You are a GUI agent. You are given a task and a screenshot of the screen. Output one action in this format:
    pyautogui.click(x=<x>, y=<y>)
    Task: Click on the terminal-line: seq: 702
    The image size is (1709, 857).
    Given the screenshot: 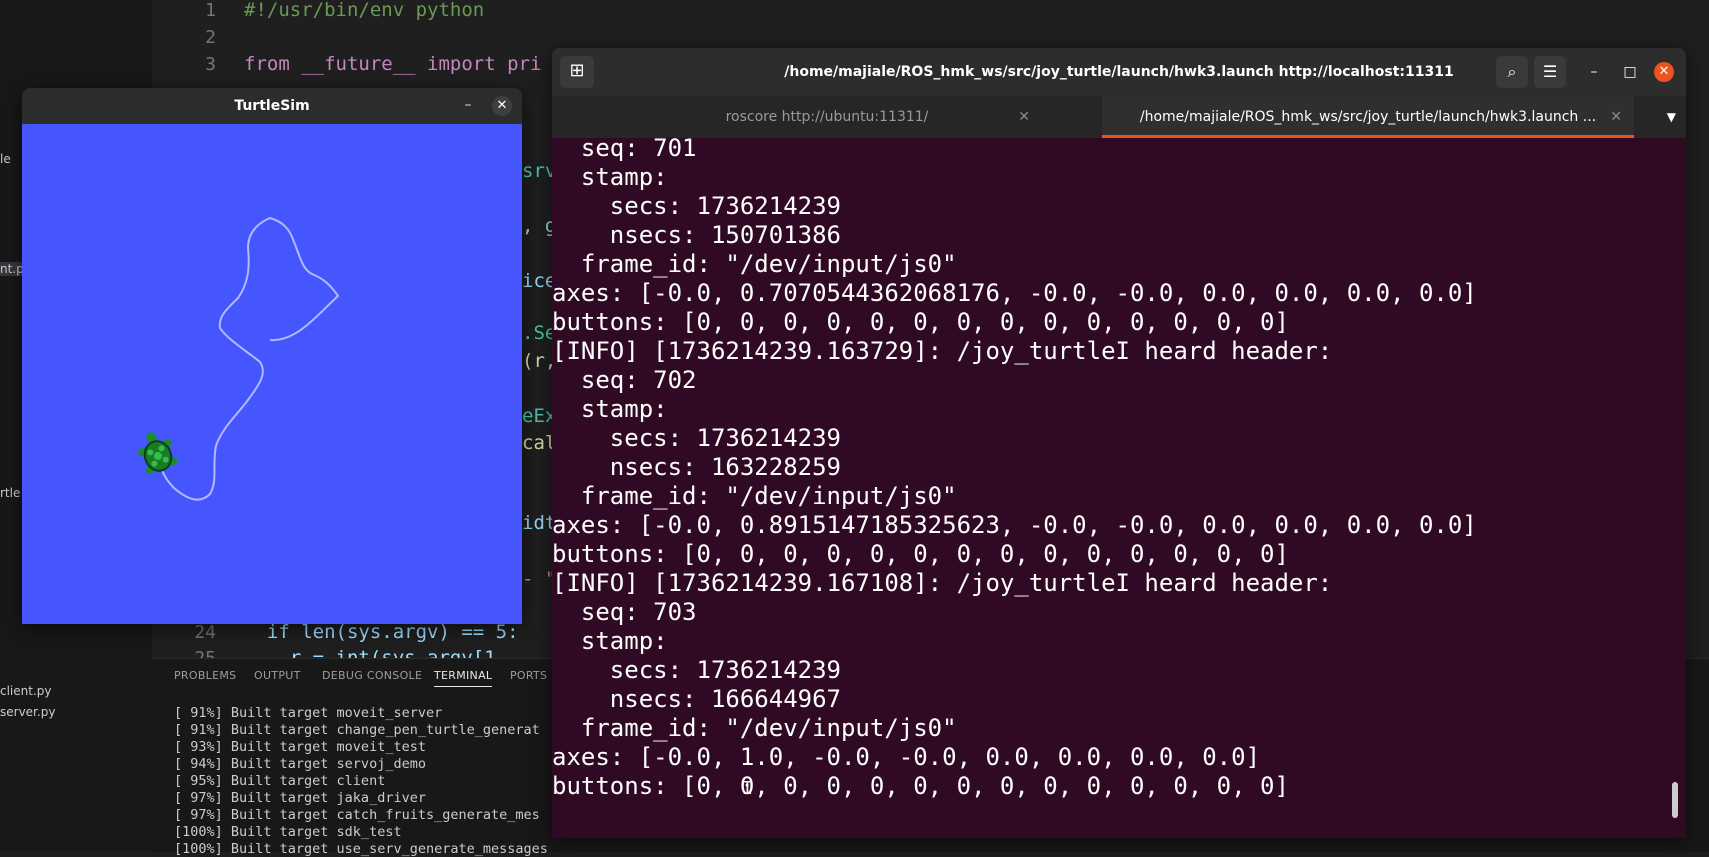 What is the action you would take?
    pyautogui.click(x=624, y=380)
    